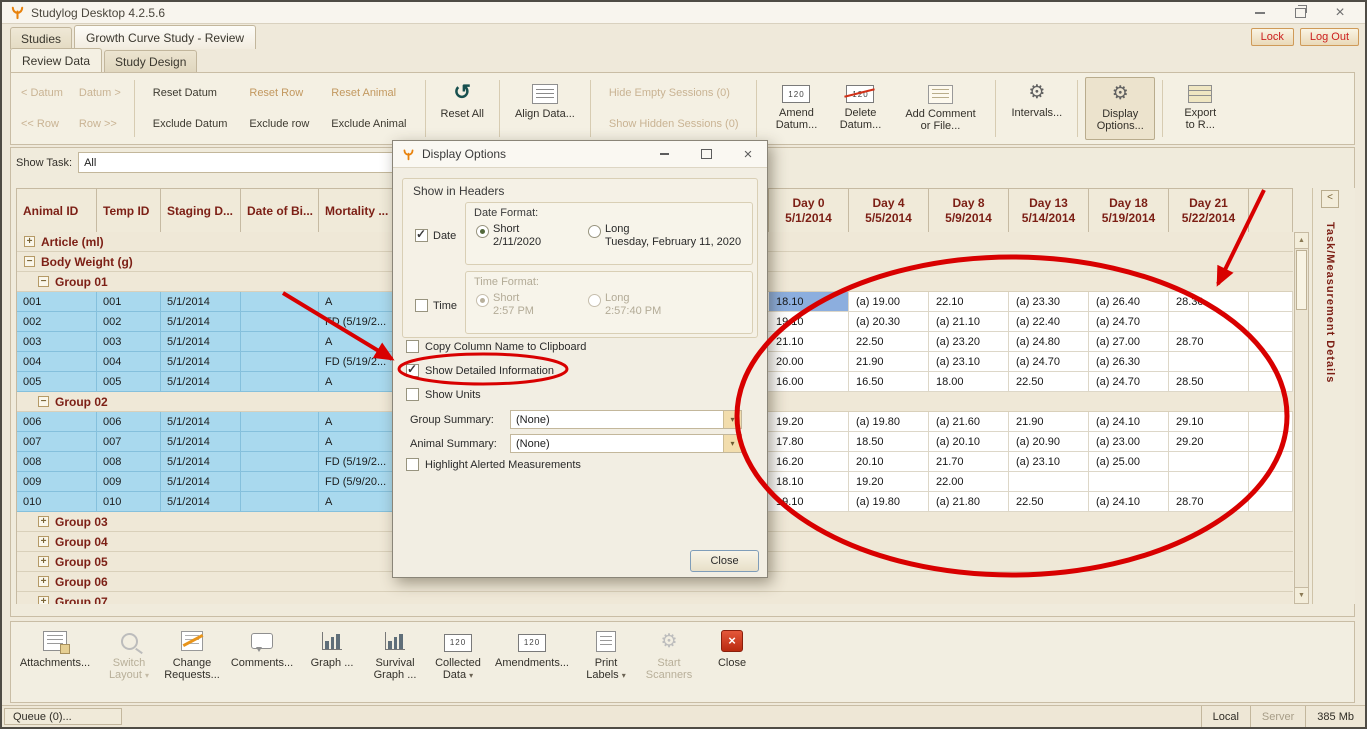  Describe the element at coordinates (969, 482) in the screenshot. I see `measurement-cell: 22.00` at that location.